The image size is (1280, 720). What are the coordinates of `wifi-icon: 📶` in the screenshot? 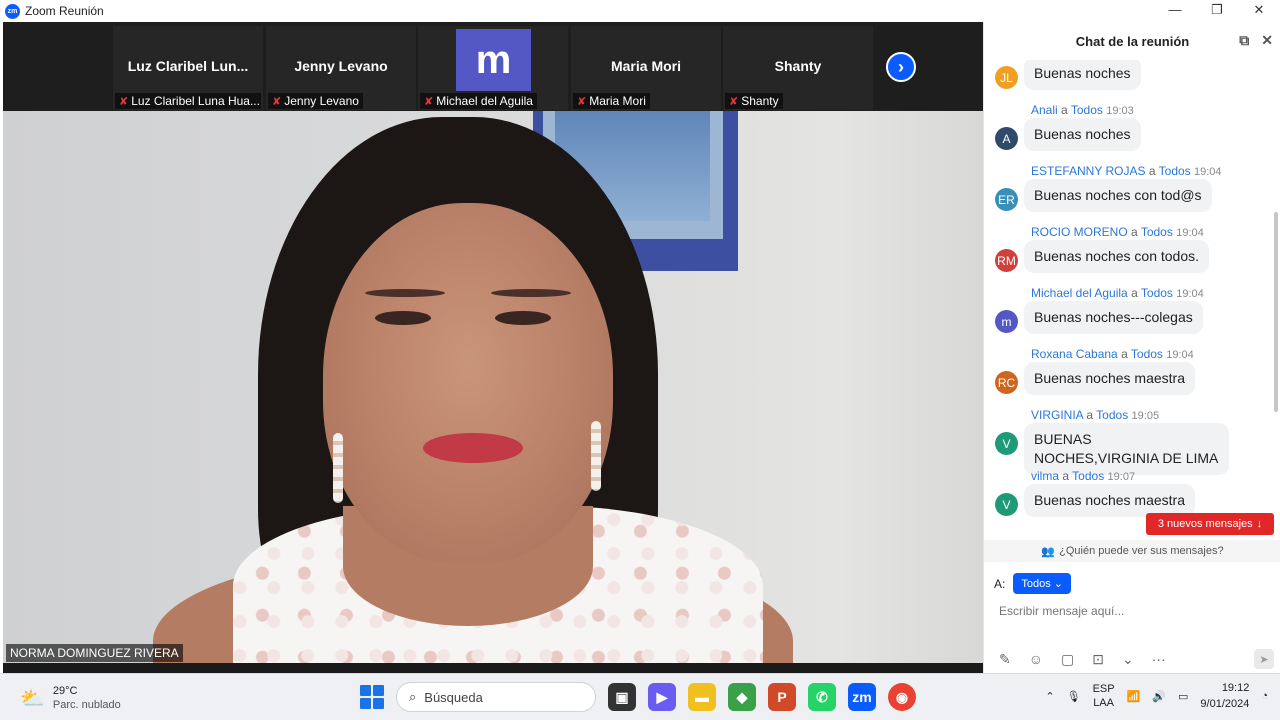 It's located at (1134, 696).